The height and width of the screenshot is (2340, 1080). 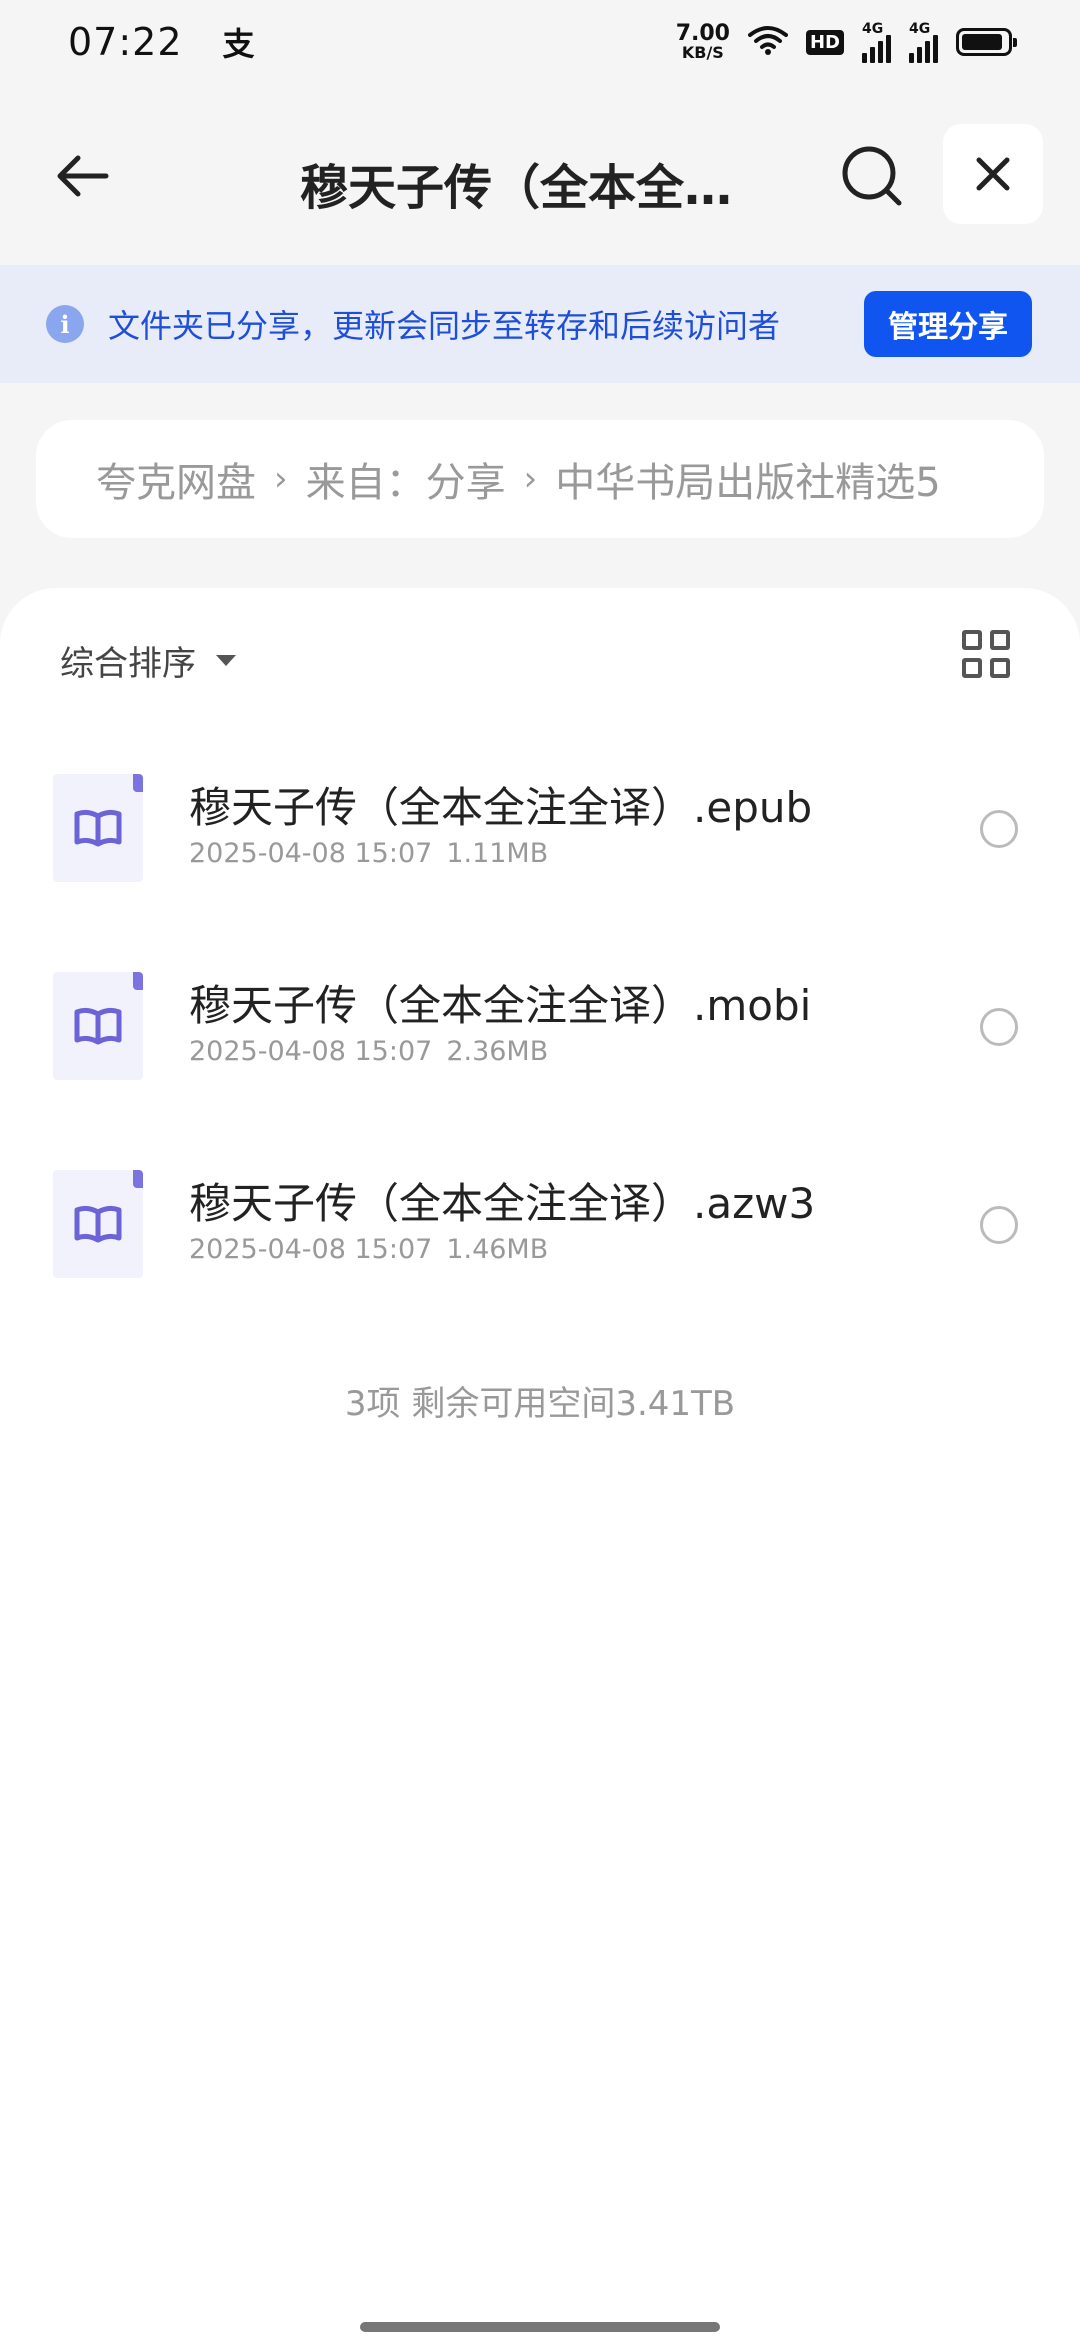 I want to click on file-size: 1.46MB, so click(x=497, y=1249).